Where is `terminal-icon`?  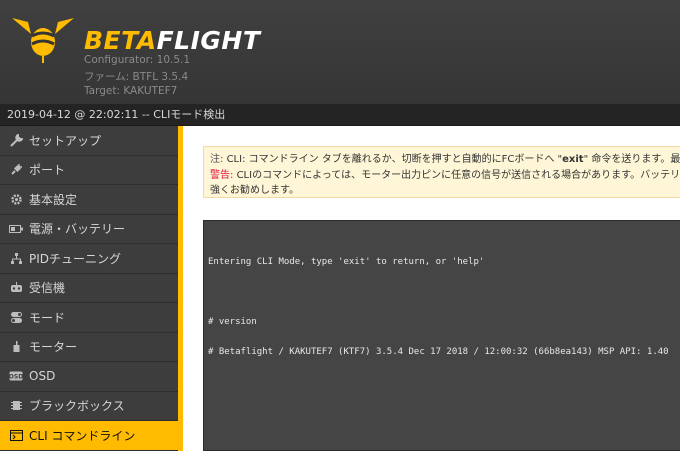
terminal-icon is located at coordinates (16, 435).